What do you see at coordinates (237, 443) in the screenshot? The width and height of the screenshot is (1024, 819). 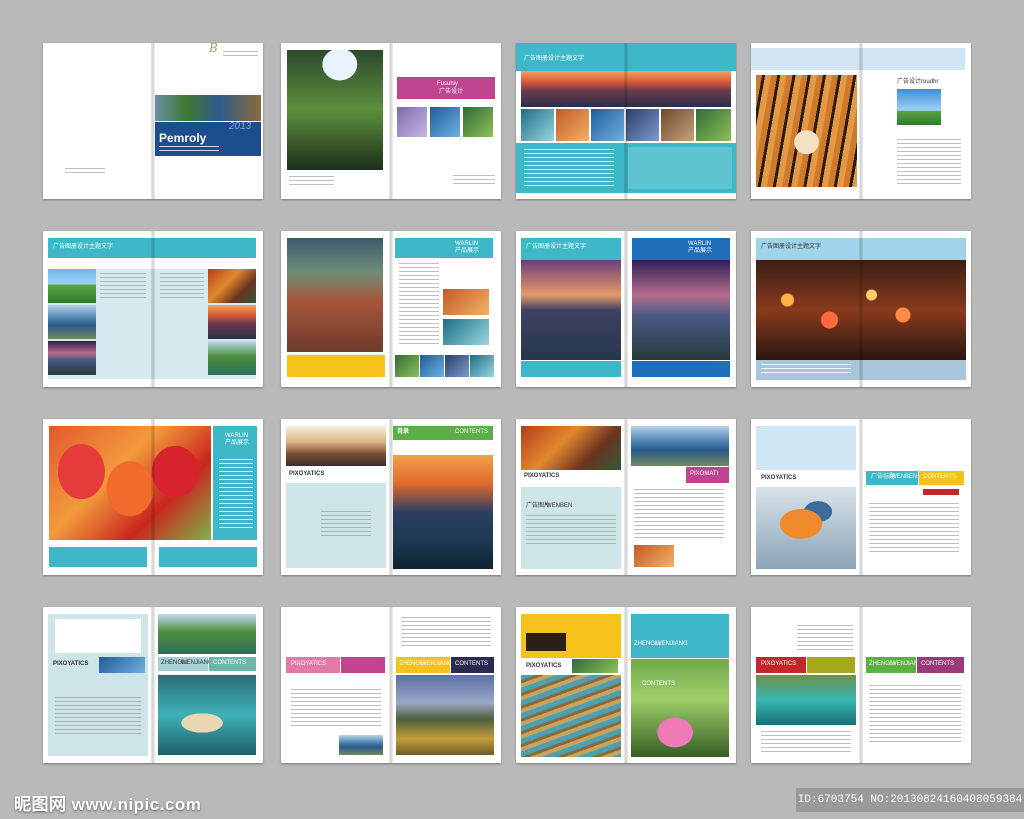 I see `leaves-sub: 产品展示` at bounding box center [237, 443].